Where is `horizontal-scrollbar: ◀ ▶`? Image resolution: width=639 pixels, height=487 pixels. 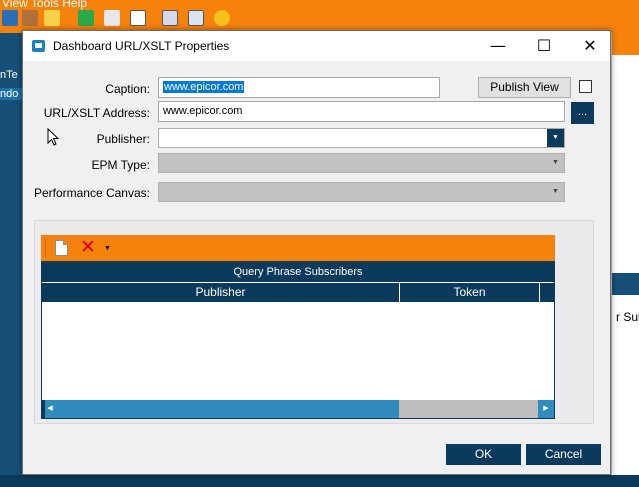
horizontal-scrollbar: ◀ ▶ is located at coordinates (298, 409).